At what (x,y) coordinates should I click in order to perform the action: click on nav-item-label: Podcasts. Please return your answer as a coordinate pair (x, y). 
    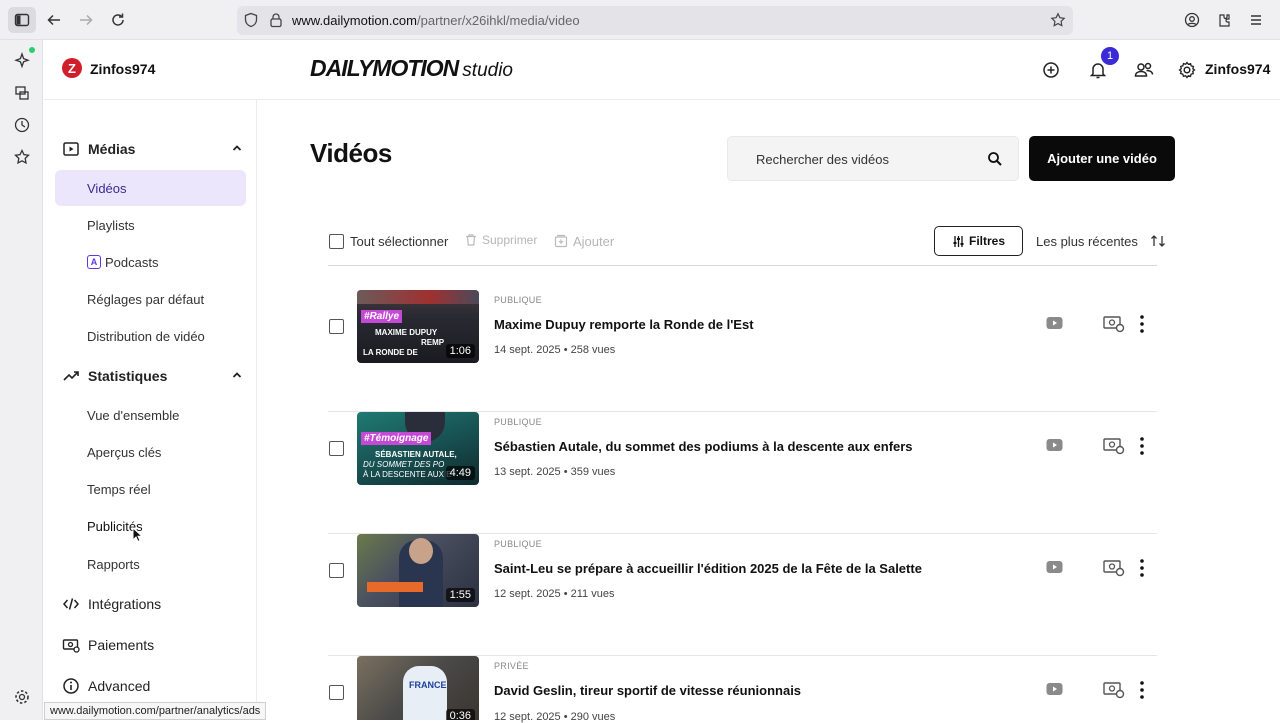
    Looking at the image, I should click on (132, 262).